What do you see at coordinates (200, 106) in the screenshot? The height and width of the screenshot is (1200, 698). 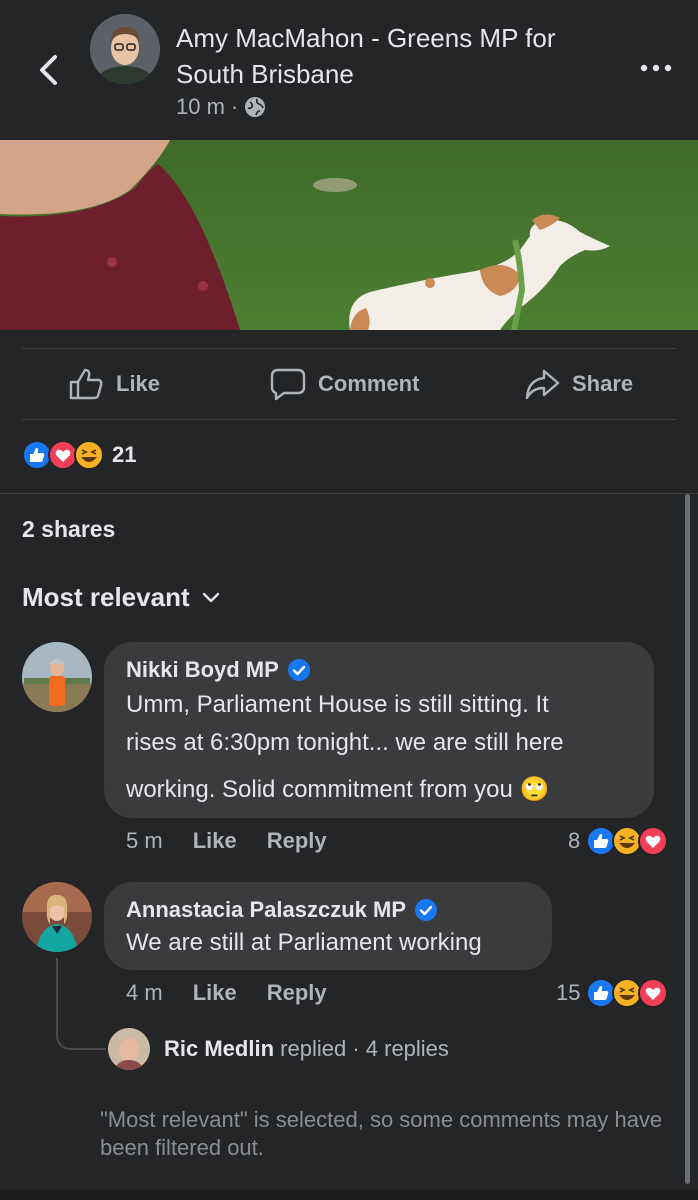 I see `post-time: 10 m` at bounding box center [200, 106].